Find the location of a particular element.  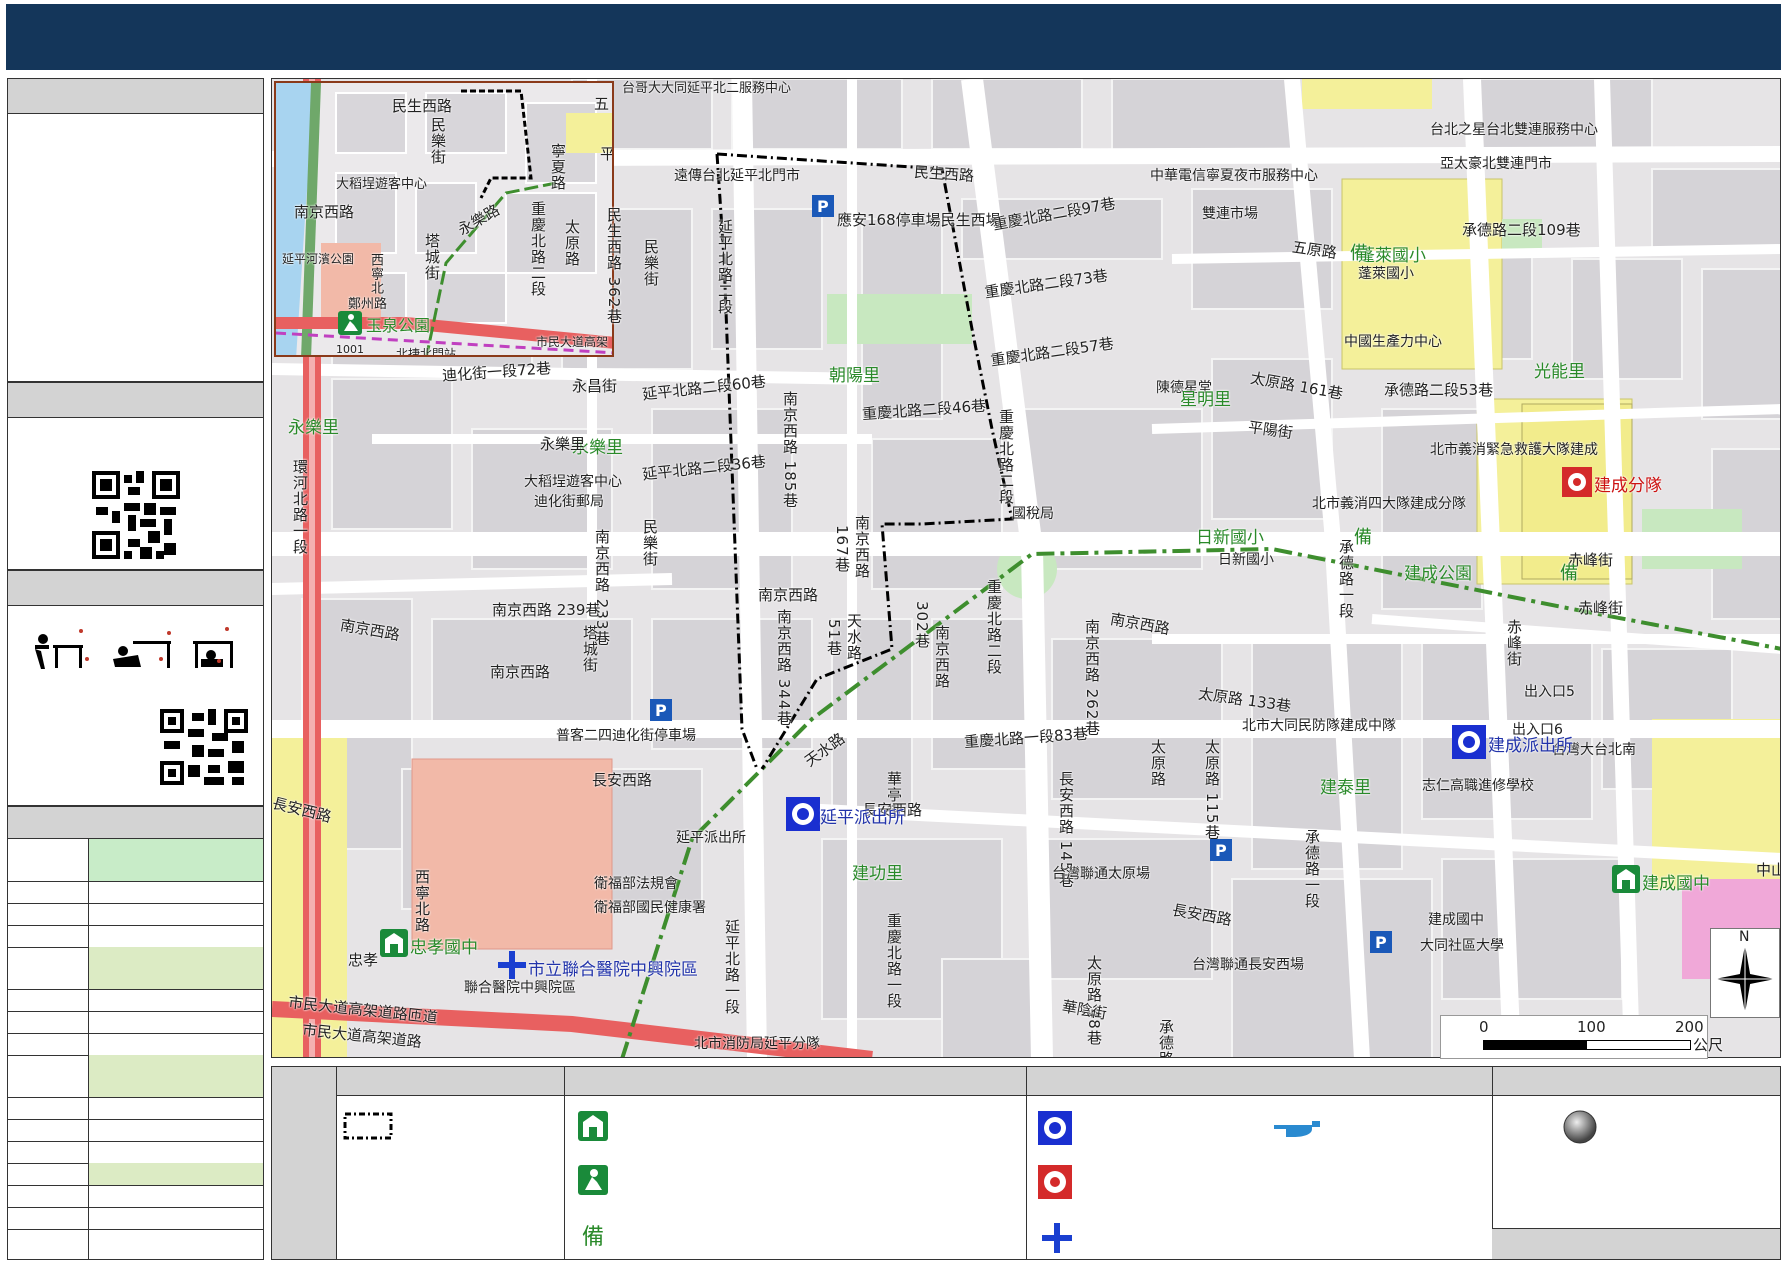

place-label: 中華電信寧夏夜市服務中心 is located at coordinates (1234, 176).